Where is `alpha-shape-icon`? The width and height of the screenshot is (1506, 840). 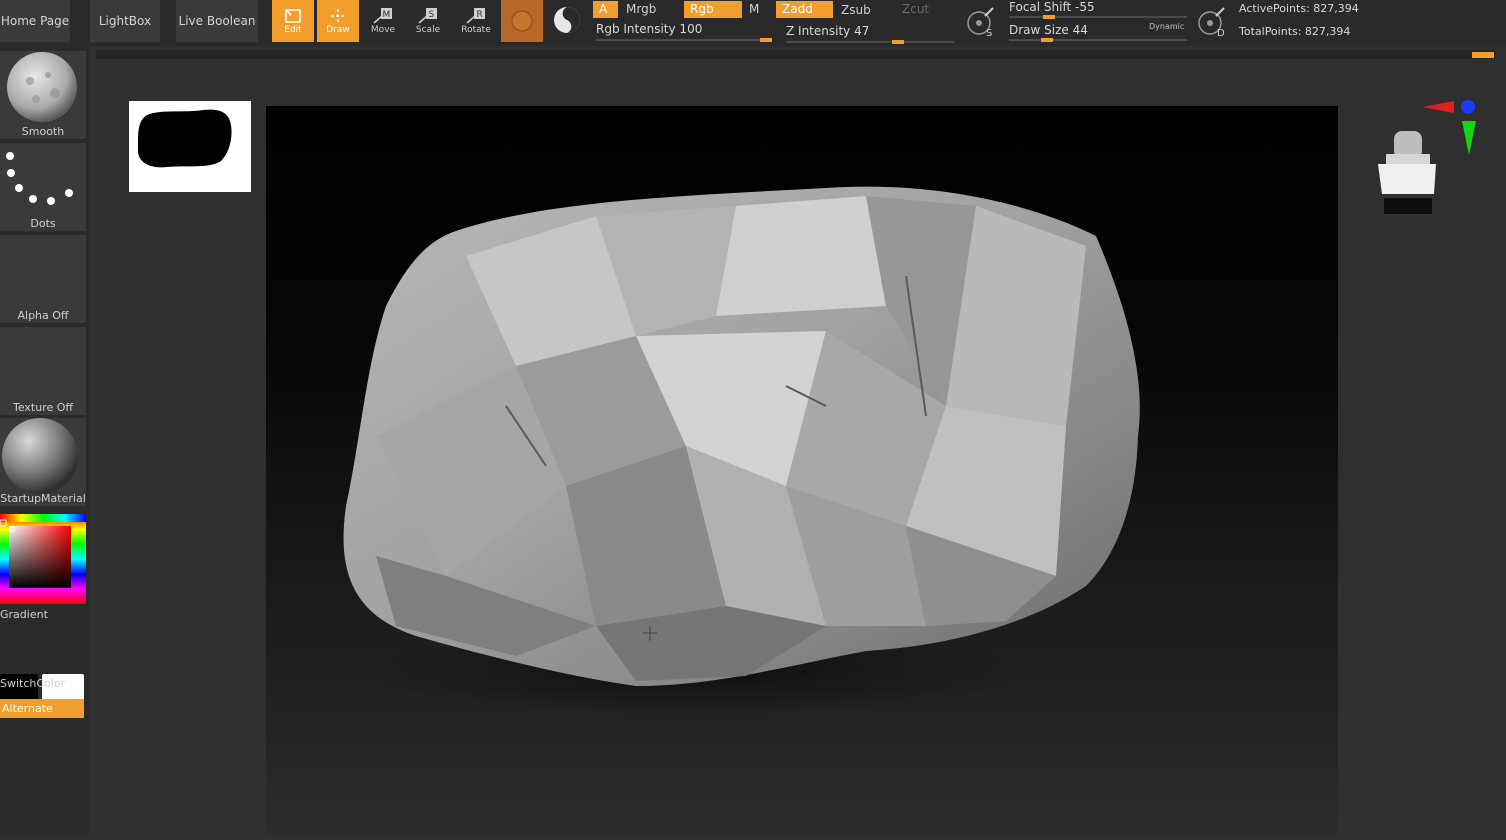 alpha-shape-icon is located at coordinates (184, 138).